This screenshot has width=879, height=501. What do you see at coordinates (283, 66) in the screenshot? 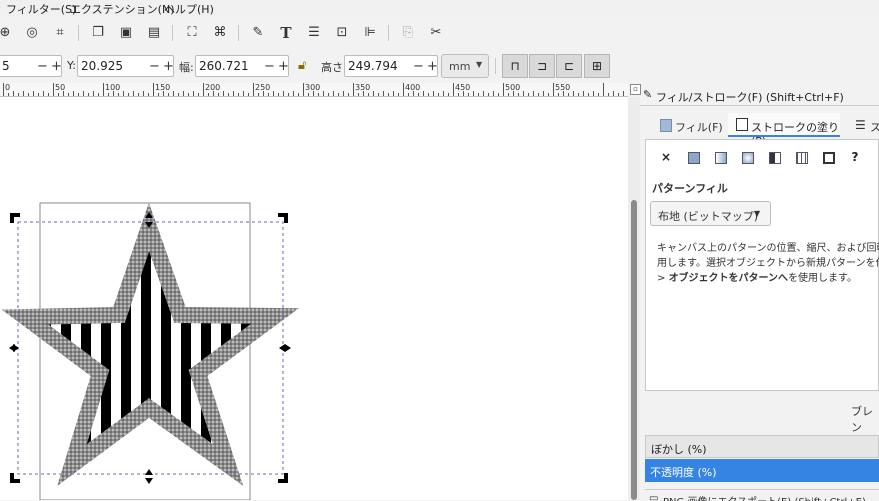
I see `width-plus-button: +` at bounding box center [283, 66].